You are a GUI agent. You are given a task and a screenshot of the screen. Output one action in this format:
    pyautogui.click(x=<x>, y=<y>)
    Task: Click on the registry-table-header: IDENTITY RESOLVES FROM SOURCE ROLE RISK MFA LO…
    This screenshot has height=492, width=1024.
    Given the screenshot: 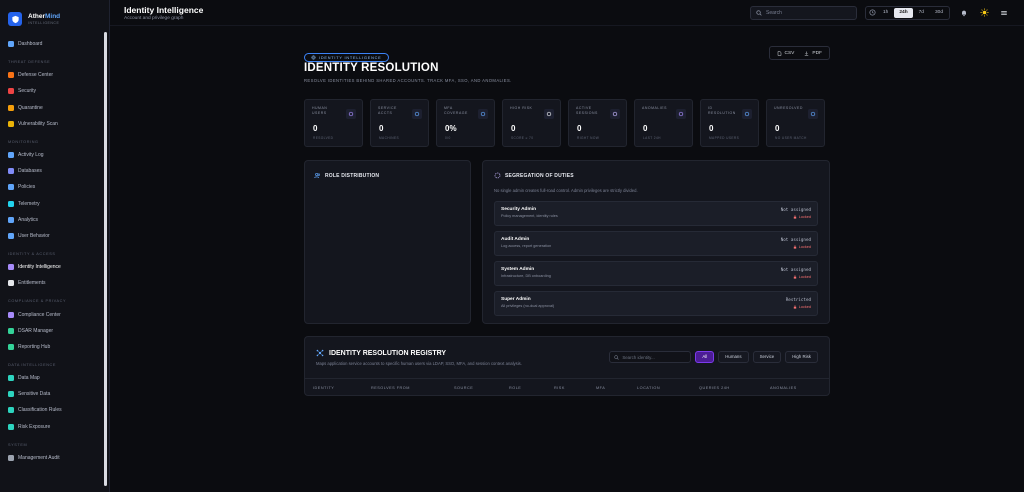 What is the action you would take?
    pyautogui.click(x=567, y=387)
    